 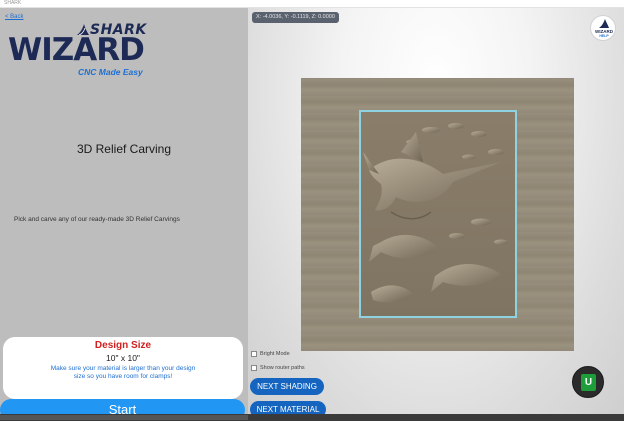 What do you see at coordinates (76, 50) in the screenshot?
I see `logo-brand-main: WIZARD` at bounding box center [76, 50].